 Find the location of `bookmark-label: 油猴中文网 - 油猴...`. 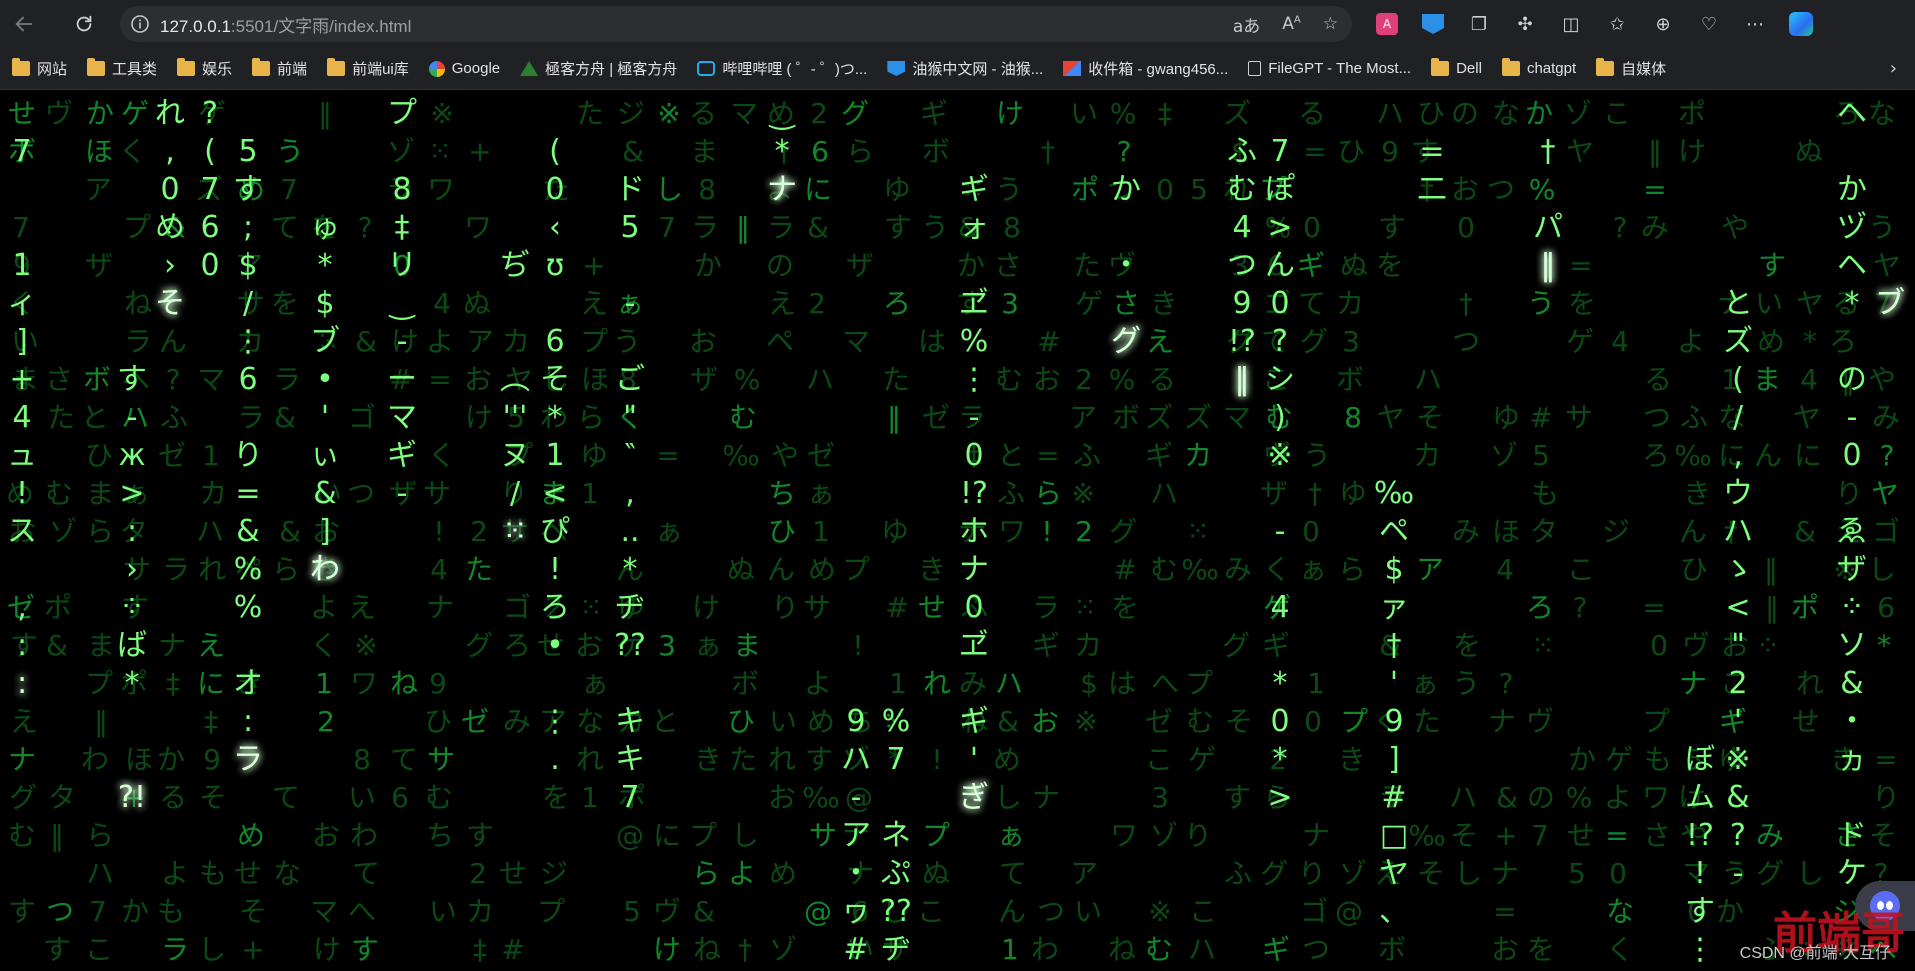

bookmark-label: 油猴中文网 - 油猴... is located at coordinates (978, 69).